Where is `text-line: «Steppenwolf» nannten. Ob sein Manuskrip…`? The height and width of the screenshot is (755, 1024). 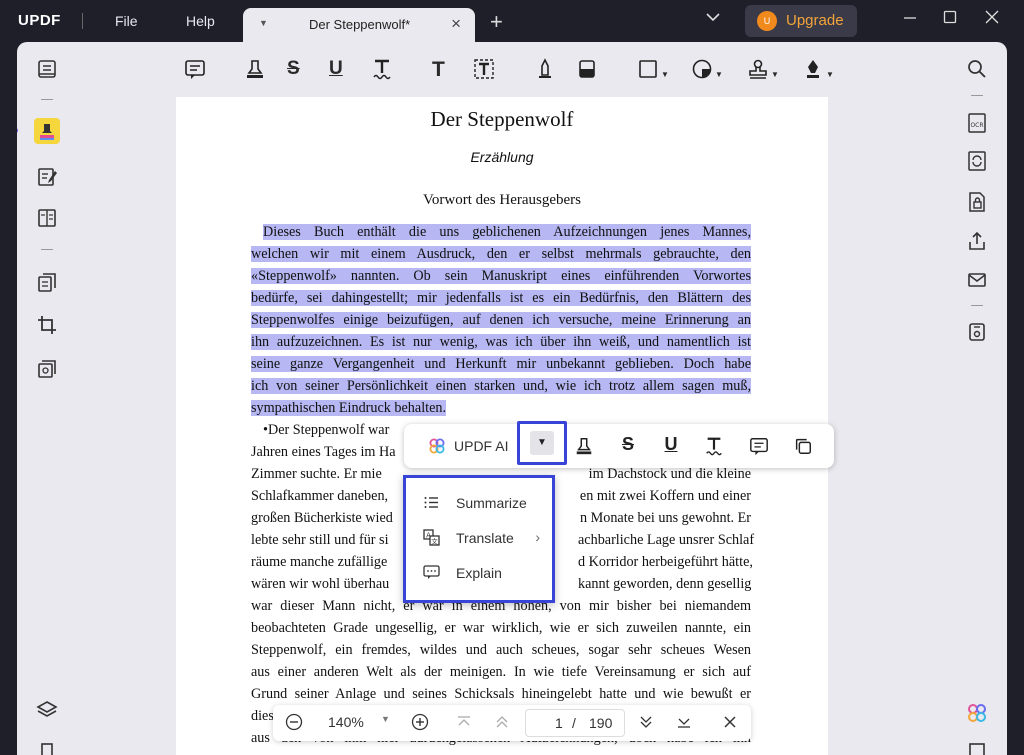
text-line: «Steppenwolf» nannten. Ob sein Manuskrip… is located at coordinates (501, 276).